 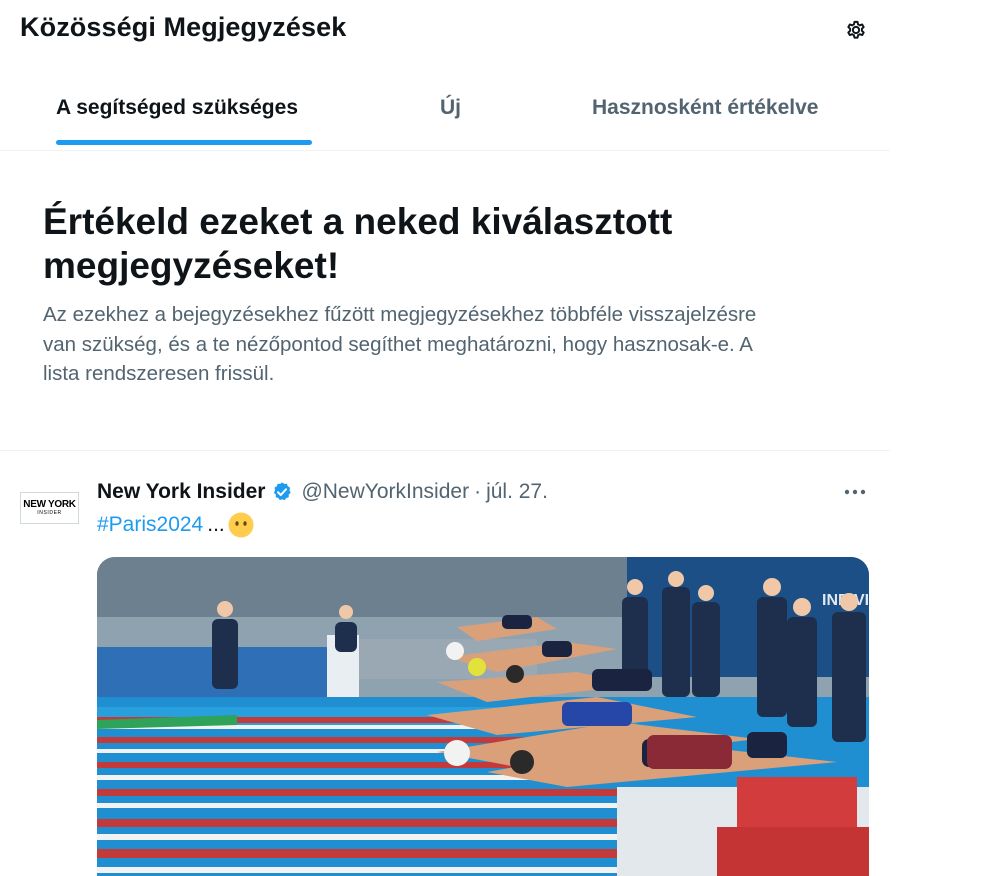 I want to click on post-date: júl. 27., so click(x=517, y=492).